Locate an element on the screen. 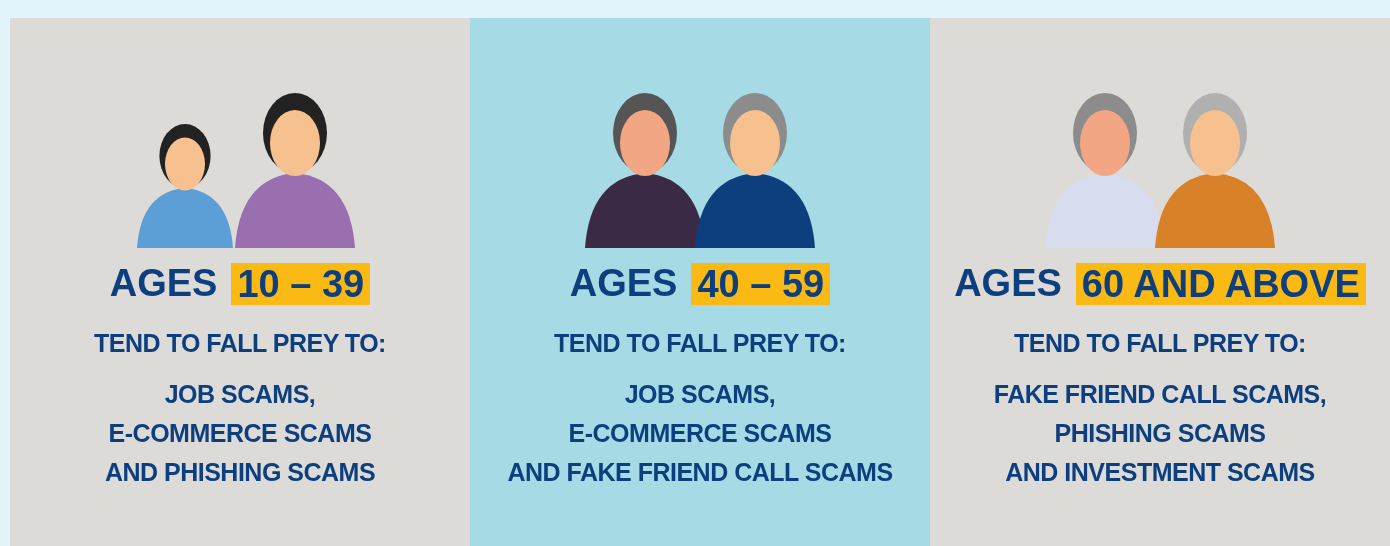 The height and width of the screenshot is (546, 1390). age-range: 40 – 59 is located at coordinates (761, 283).